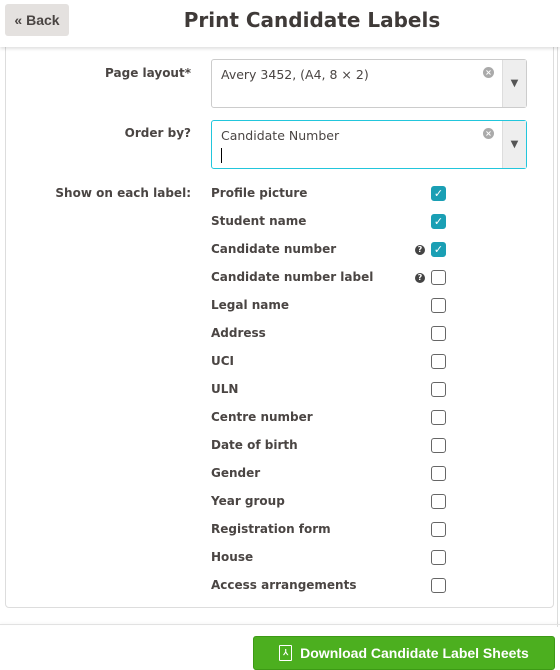 This screenshot has height=670, width=560. What do you see at coordinates (280, 624) in the screenshot?
I see `footer-divider` at bounding box center [280, 624].